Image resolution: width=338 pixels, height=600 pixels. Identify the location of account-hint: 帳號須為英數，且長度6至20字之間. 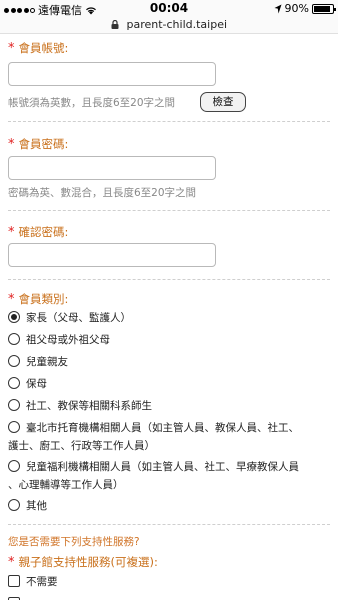
(92, 103).